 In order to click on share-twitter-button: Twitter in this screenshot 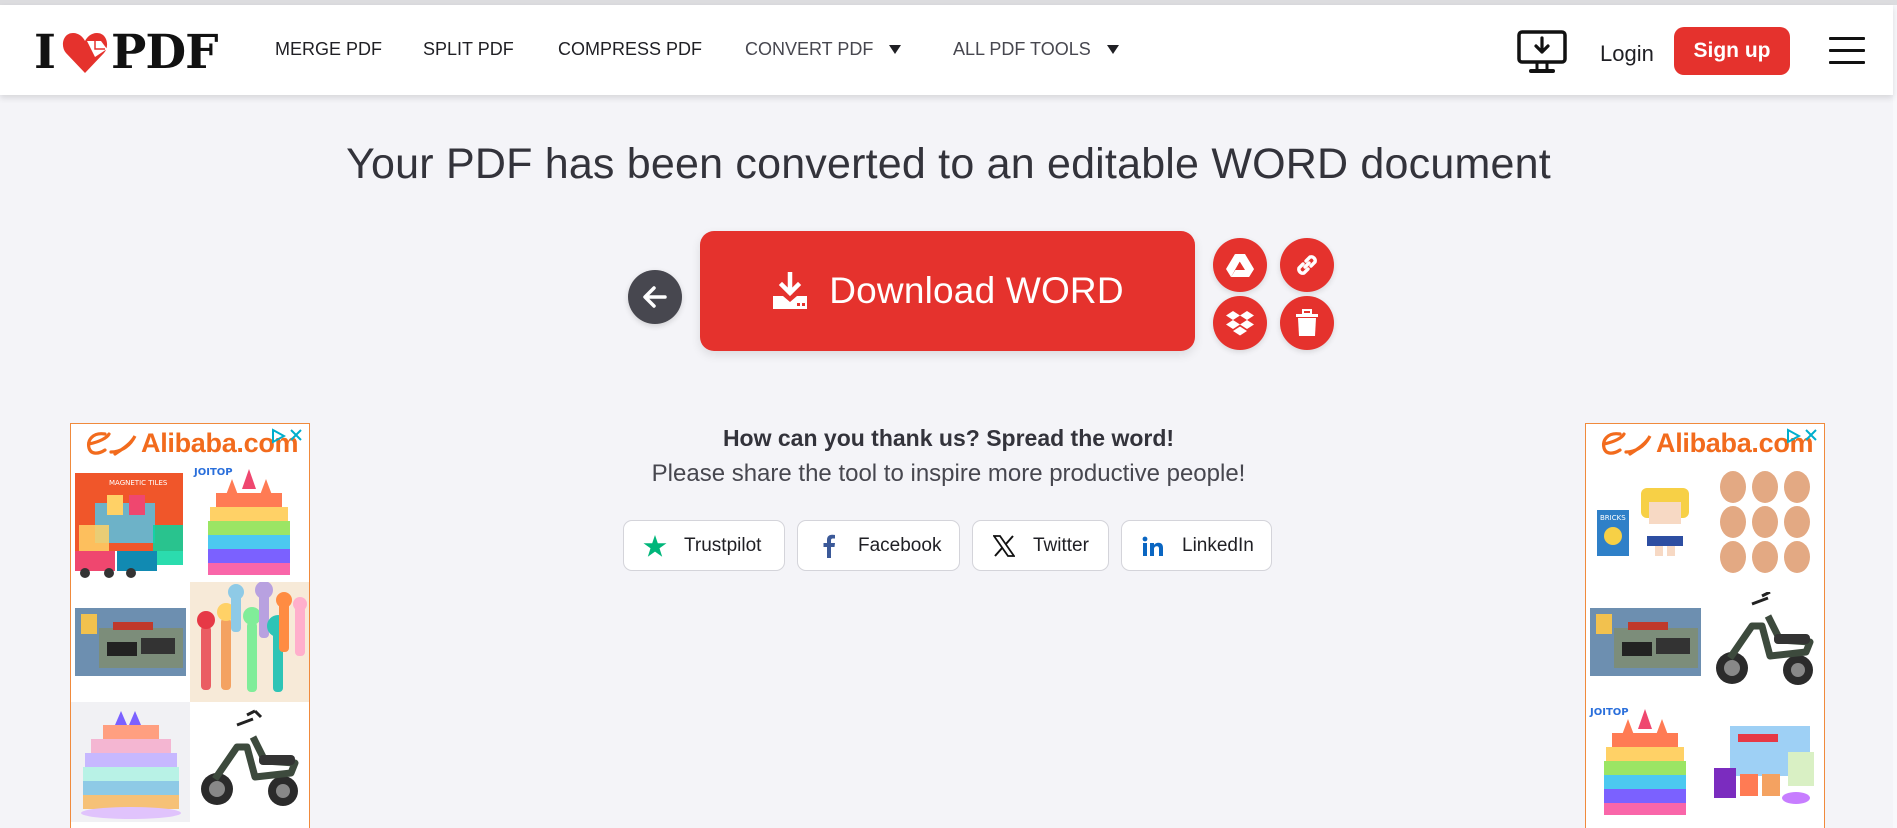, I will do `click(1040, 545)`.